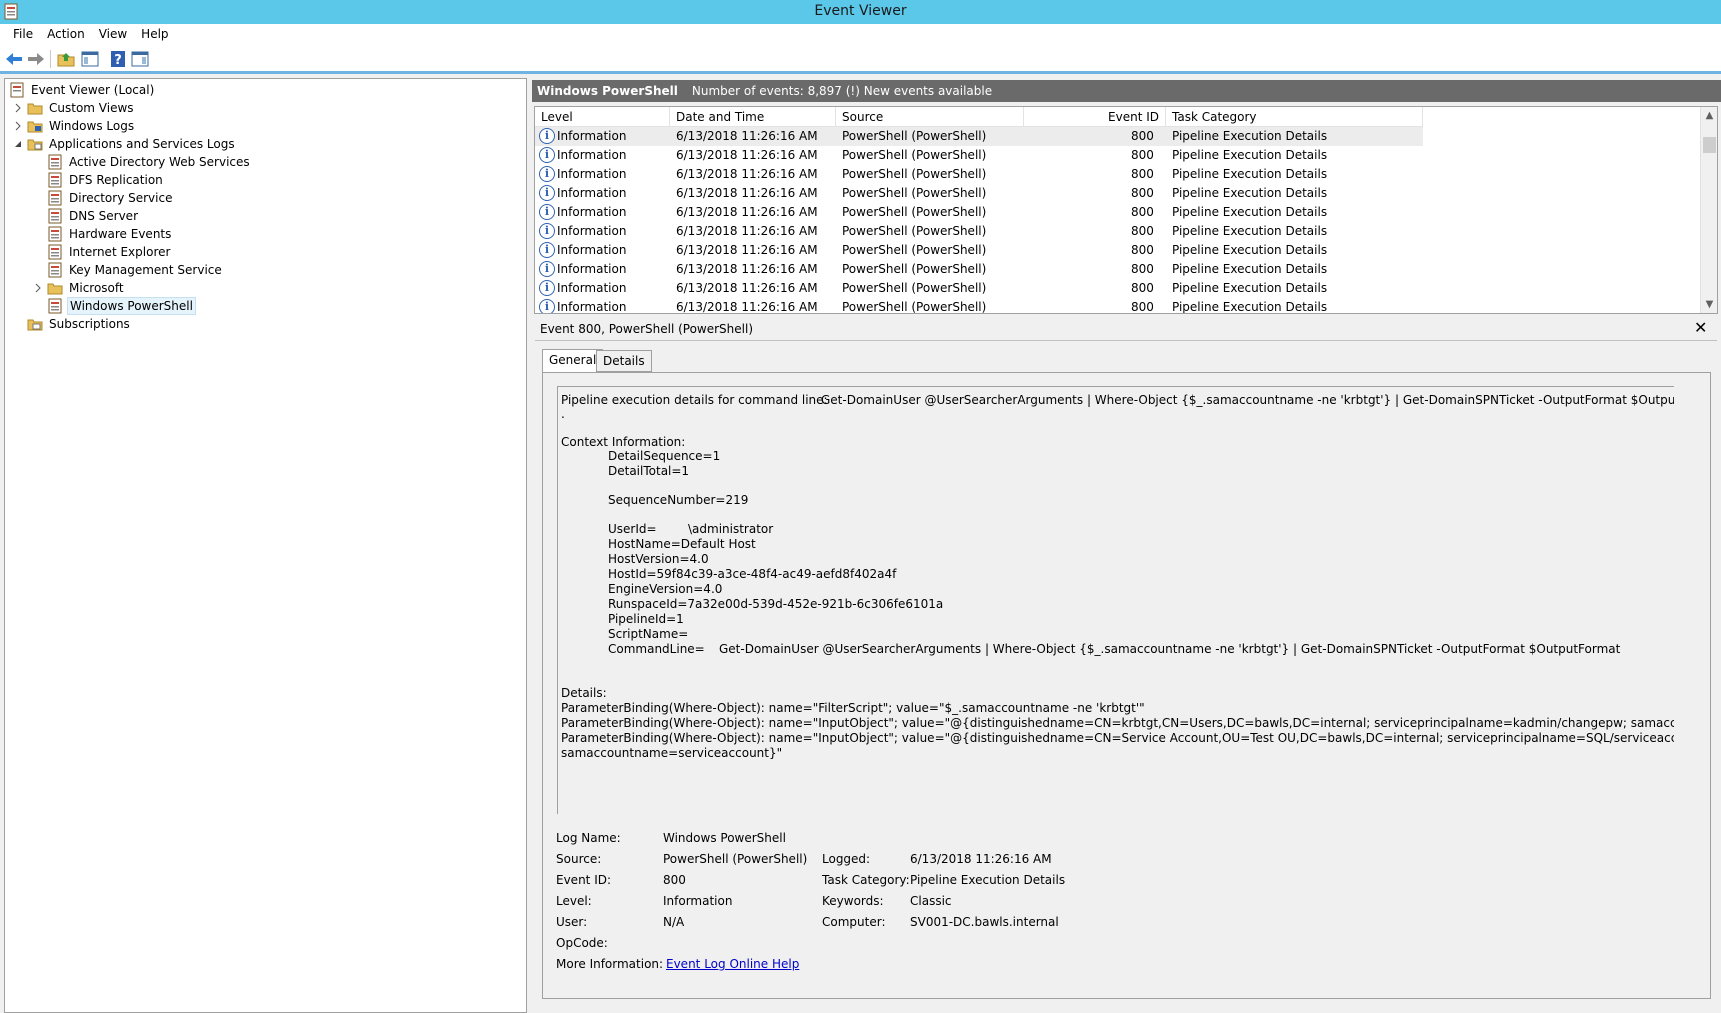  Describe the element at coordinates (140, 59) in the screenshot. I see `show-hide-action-pane-icon` at that location.